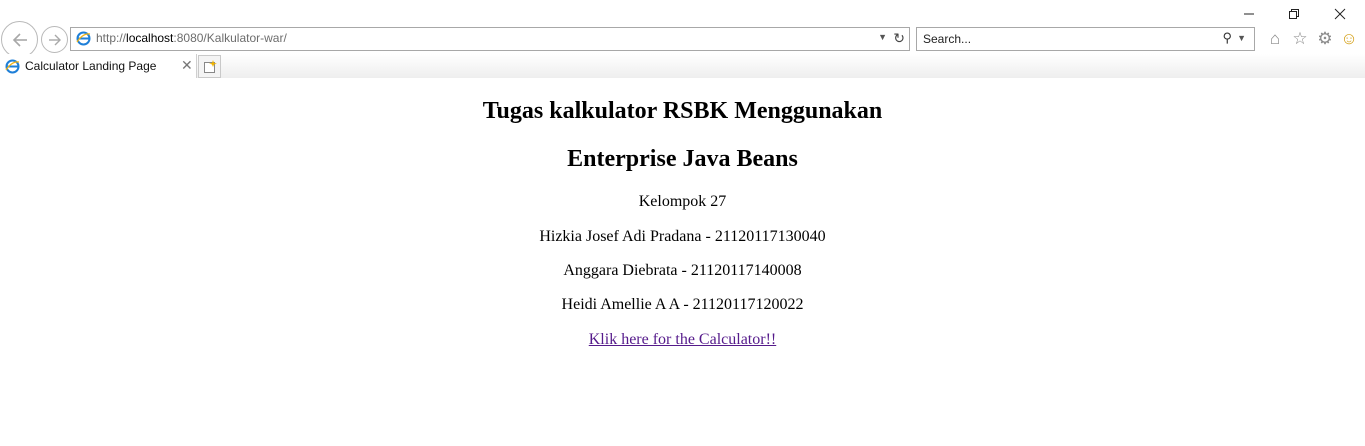  I want to click on back-arrow-icon, so click(19, 39).